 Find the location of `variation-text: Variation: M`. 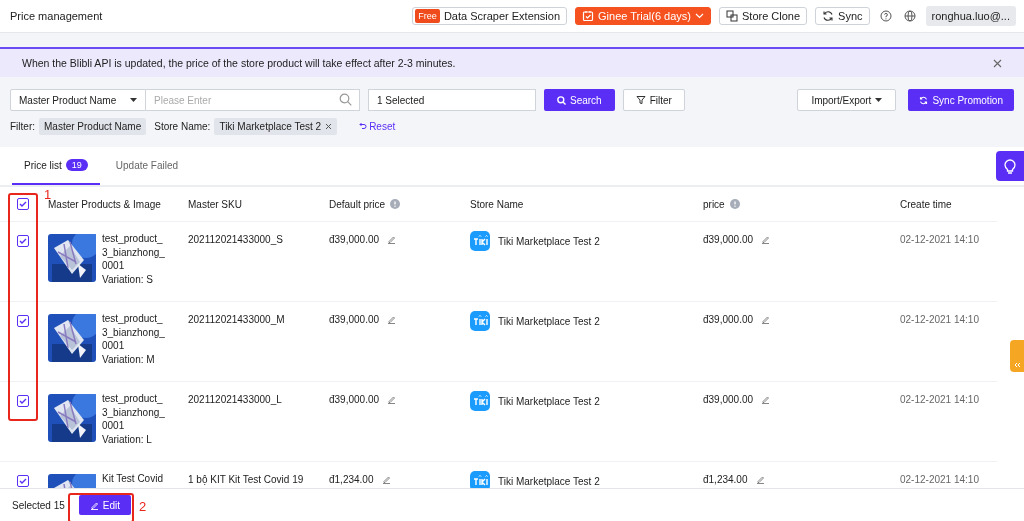

variation-text: Variation: M is located at coordinates (129, 359).